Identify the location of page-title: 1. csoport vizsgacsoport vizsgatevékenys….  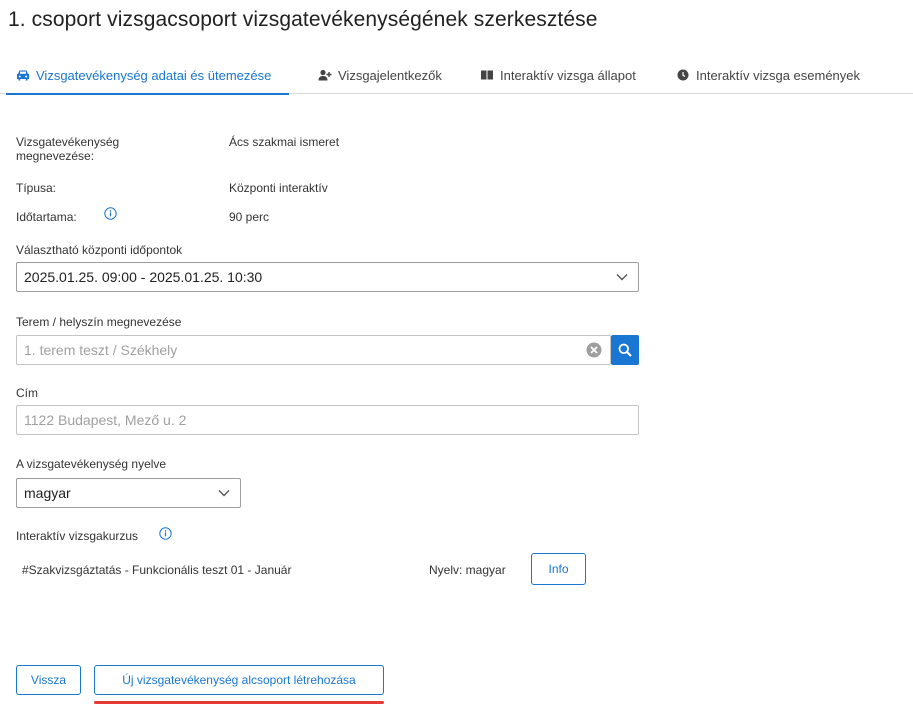
(303, 19).